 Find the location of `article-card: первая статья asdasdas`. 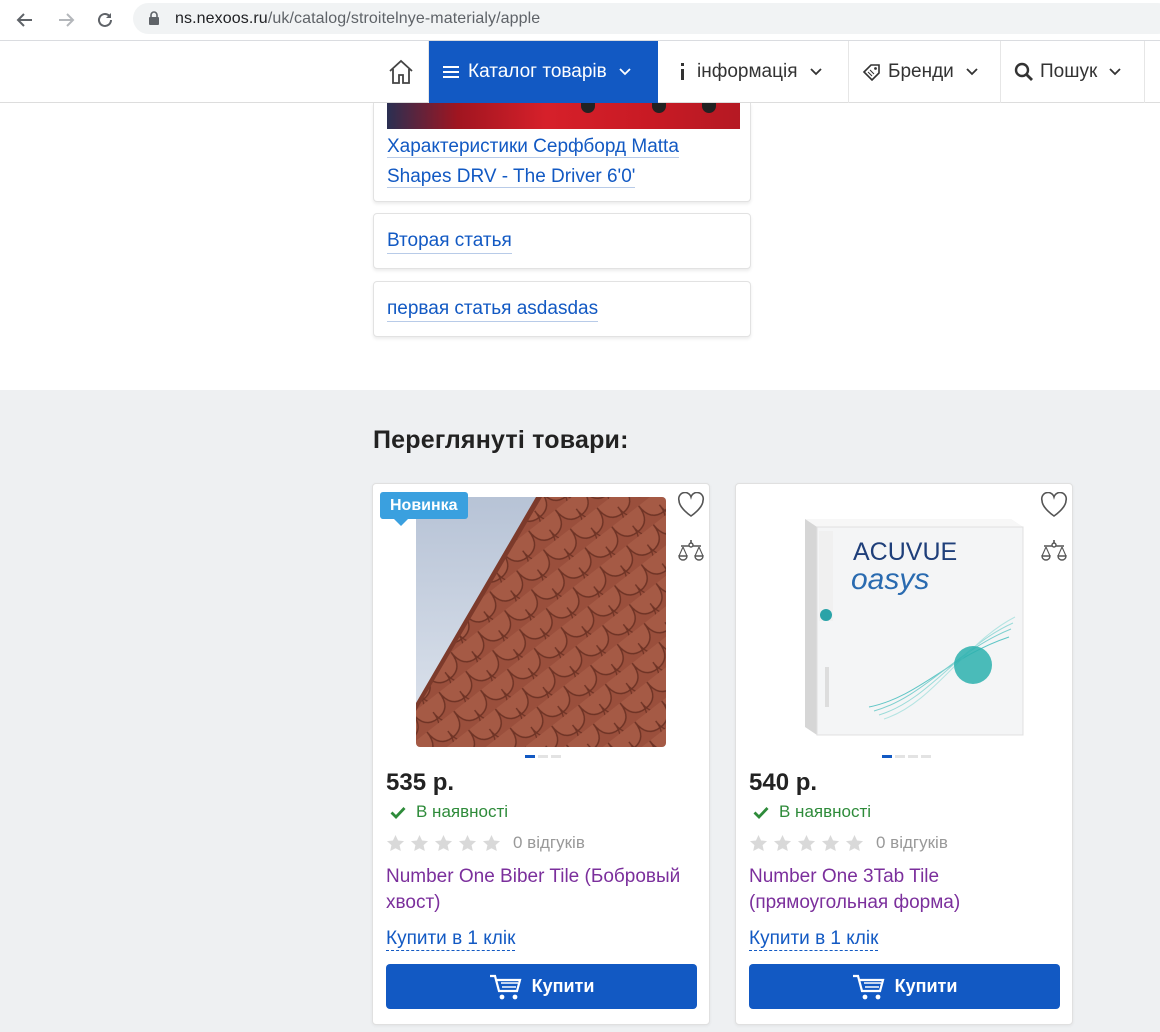

article-card: первая статья asdasdas is located at coordinates (562, 309).